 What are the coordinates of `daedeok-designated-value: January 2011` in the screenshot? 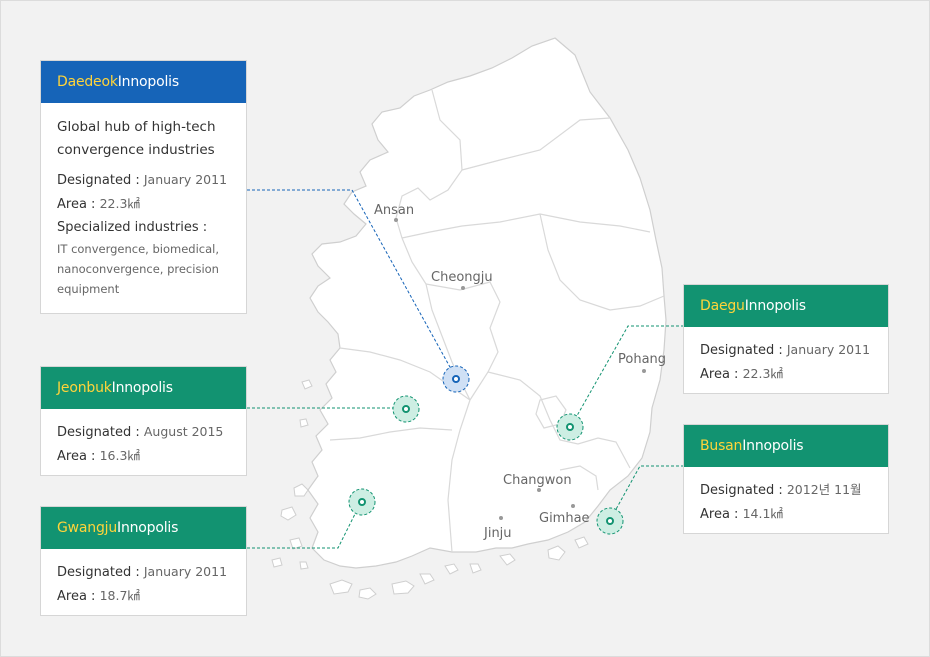 It's located at (185, 179).